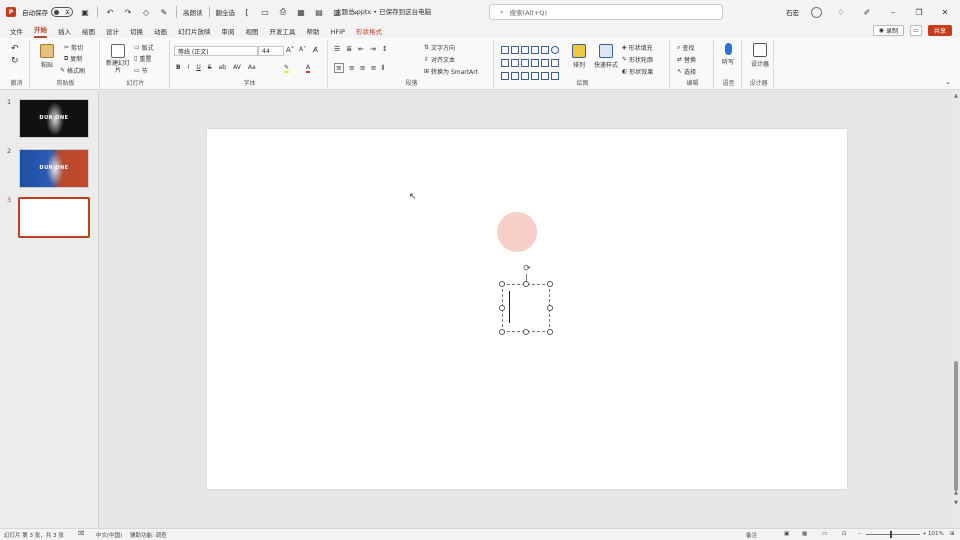  Describe the element at coordinates (15, 61) in the screenshot. I see `redo-icon: ↻` at that location.